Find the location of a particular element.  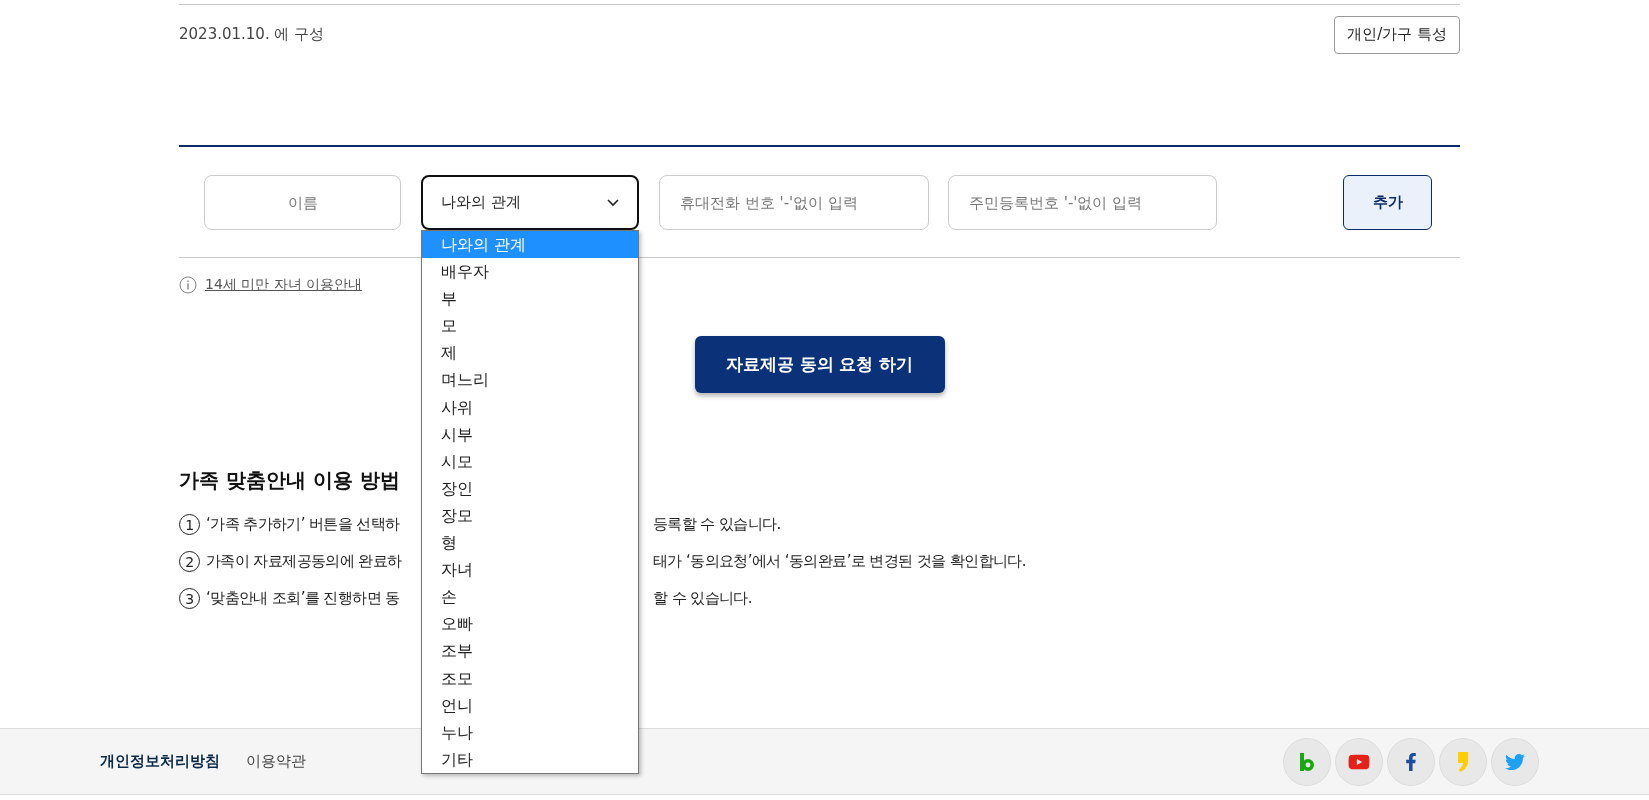

dropdown-option: 형 is located at coordinates (530, 543).